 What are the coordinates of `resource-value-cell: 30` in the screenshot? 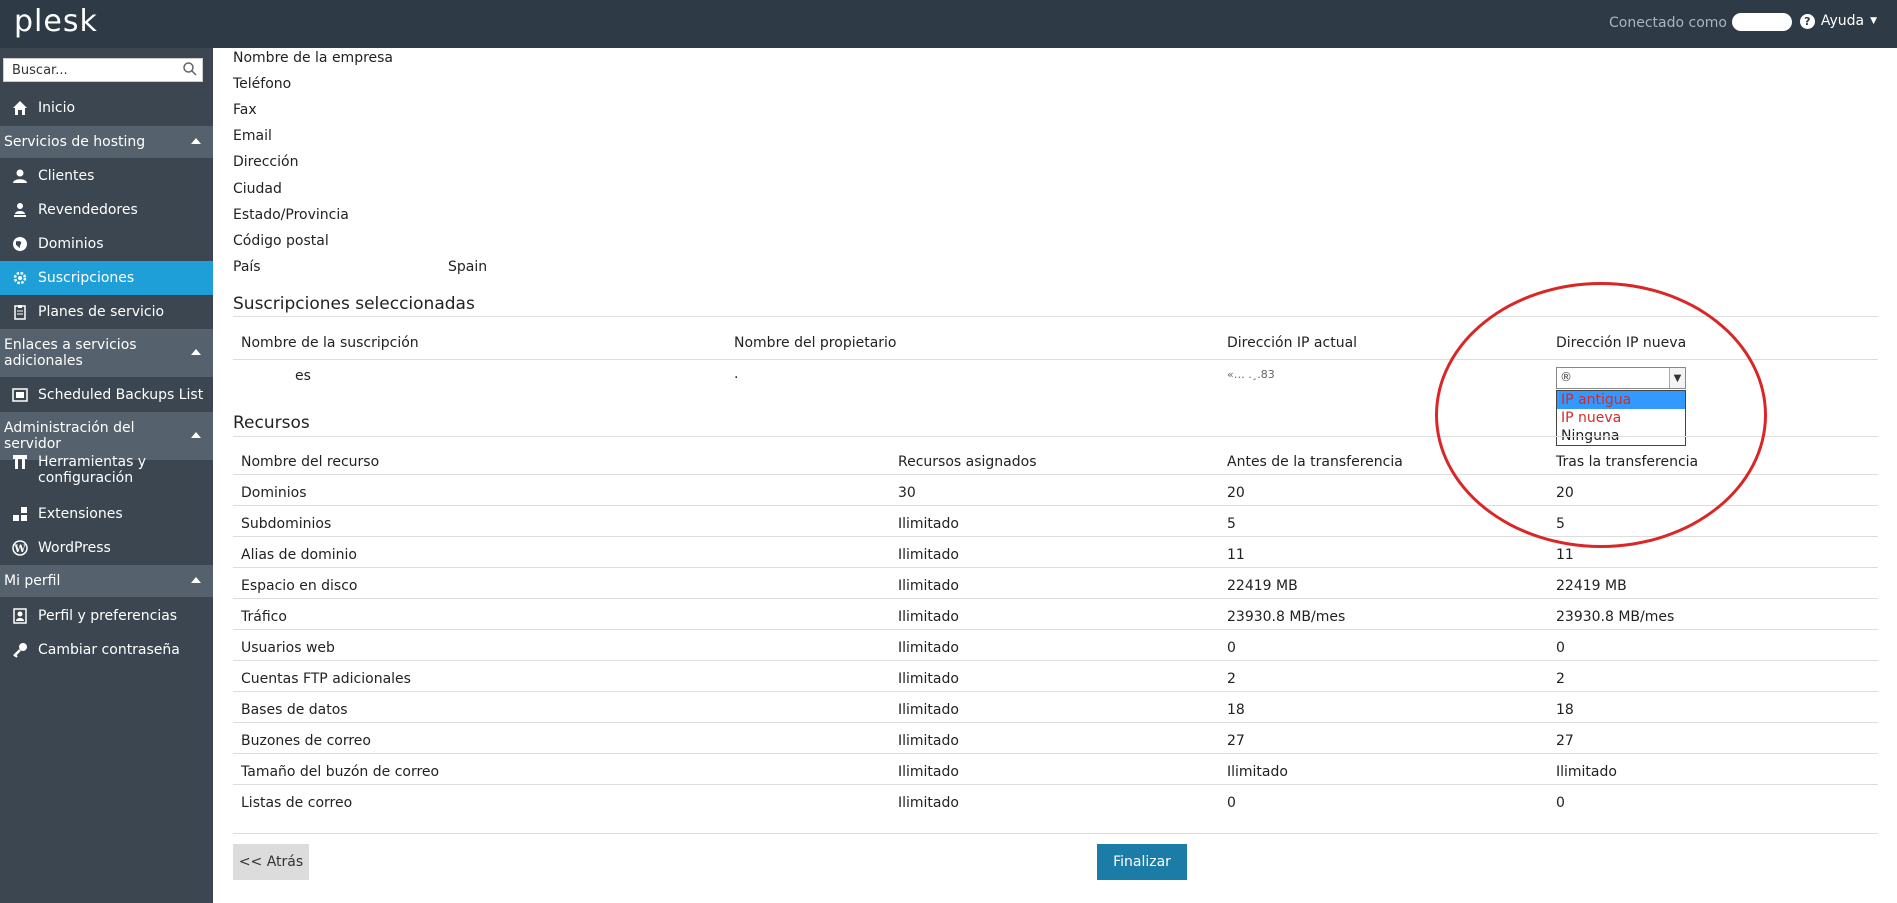 It's located at (907, 493).